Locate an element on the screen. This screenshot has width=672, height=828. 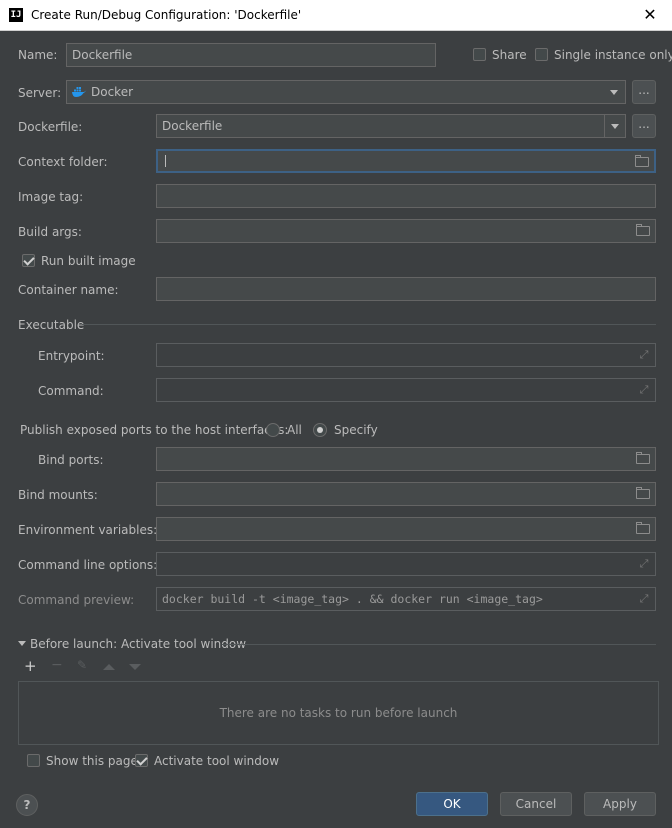
docker-whale-icon is located at coordinates (79, 92).